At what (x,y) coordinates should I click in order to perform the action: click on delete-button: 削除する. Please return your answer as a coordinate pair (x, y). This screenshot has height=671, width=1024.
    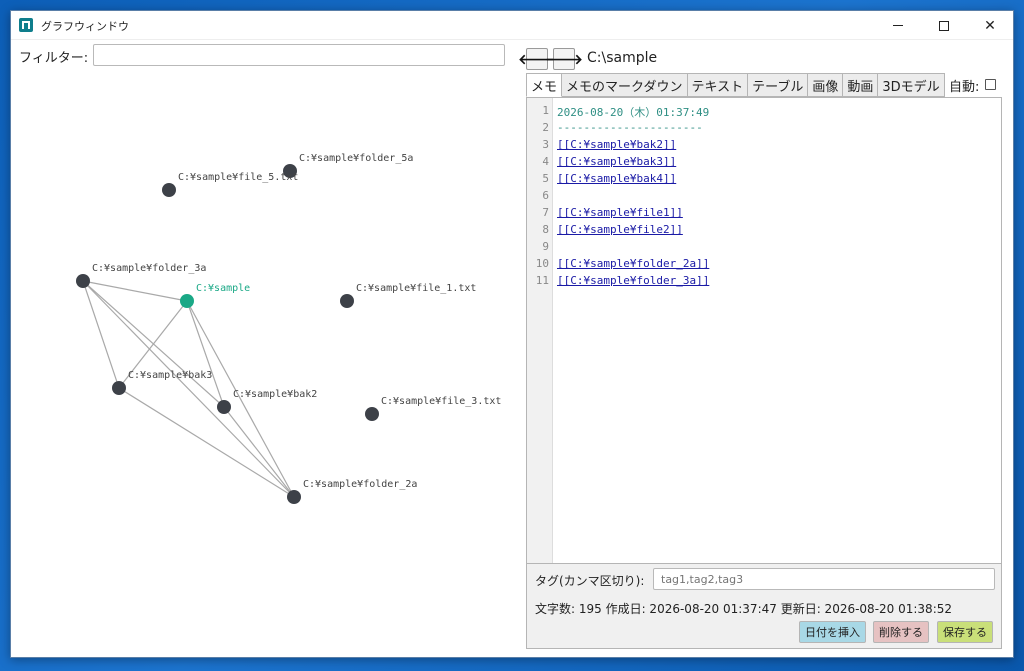
    Looking at the image, I should click on (901, 632).